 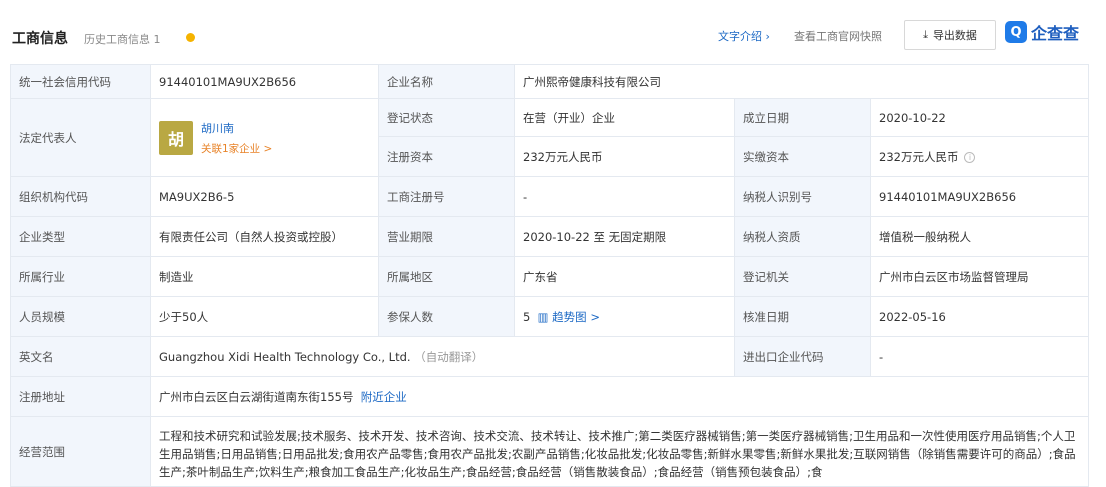 I want to click on brand-q-icon: Q, so click(x=1016, y=32).